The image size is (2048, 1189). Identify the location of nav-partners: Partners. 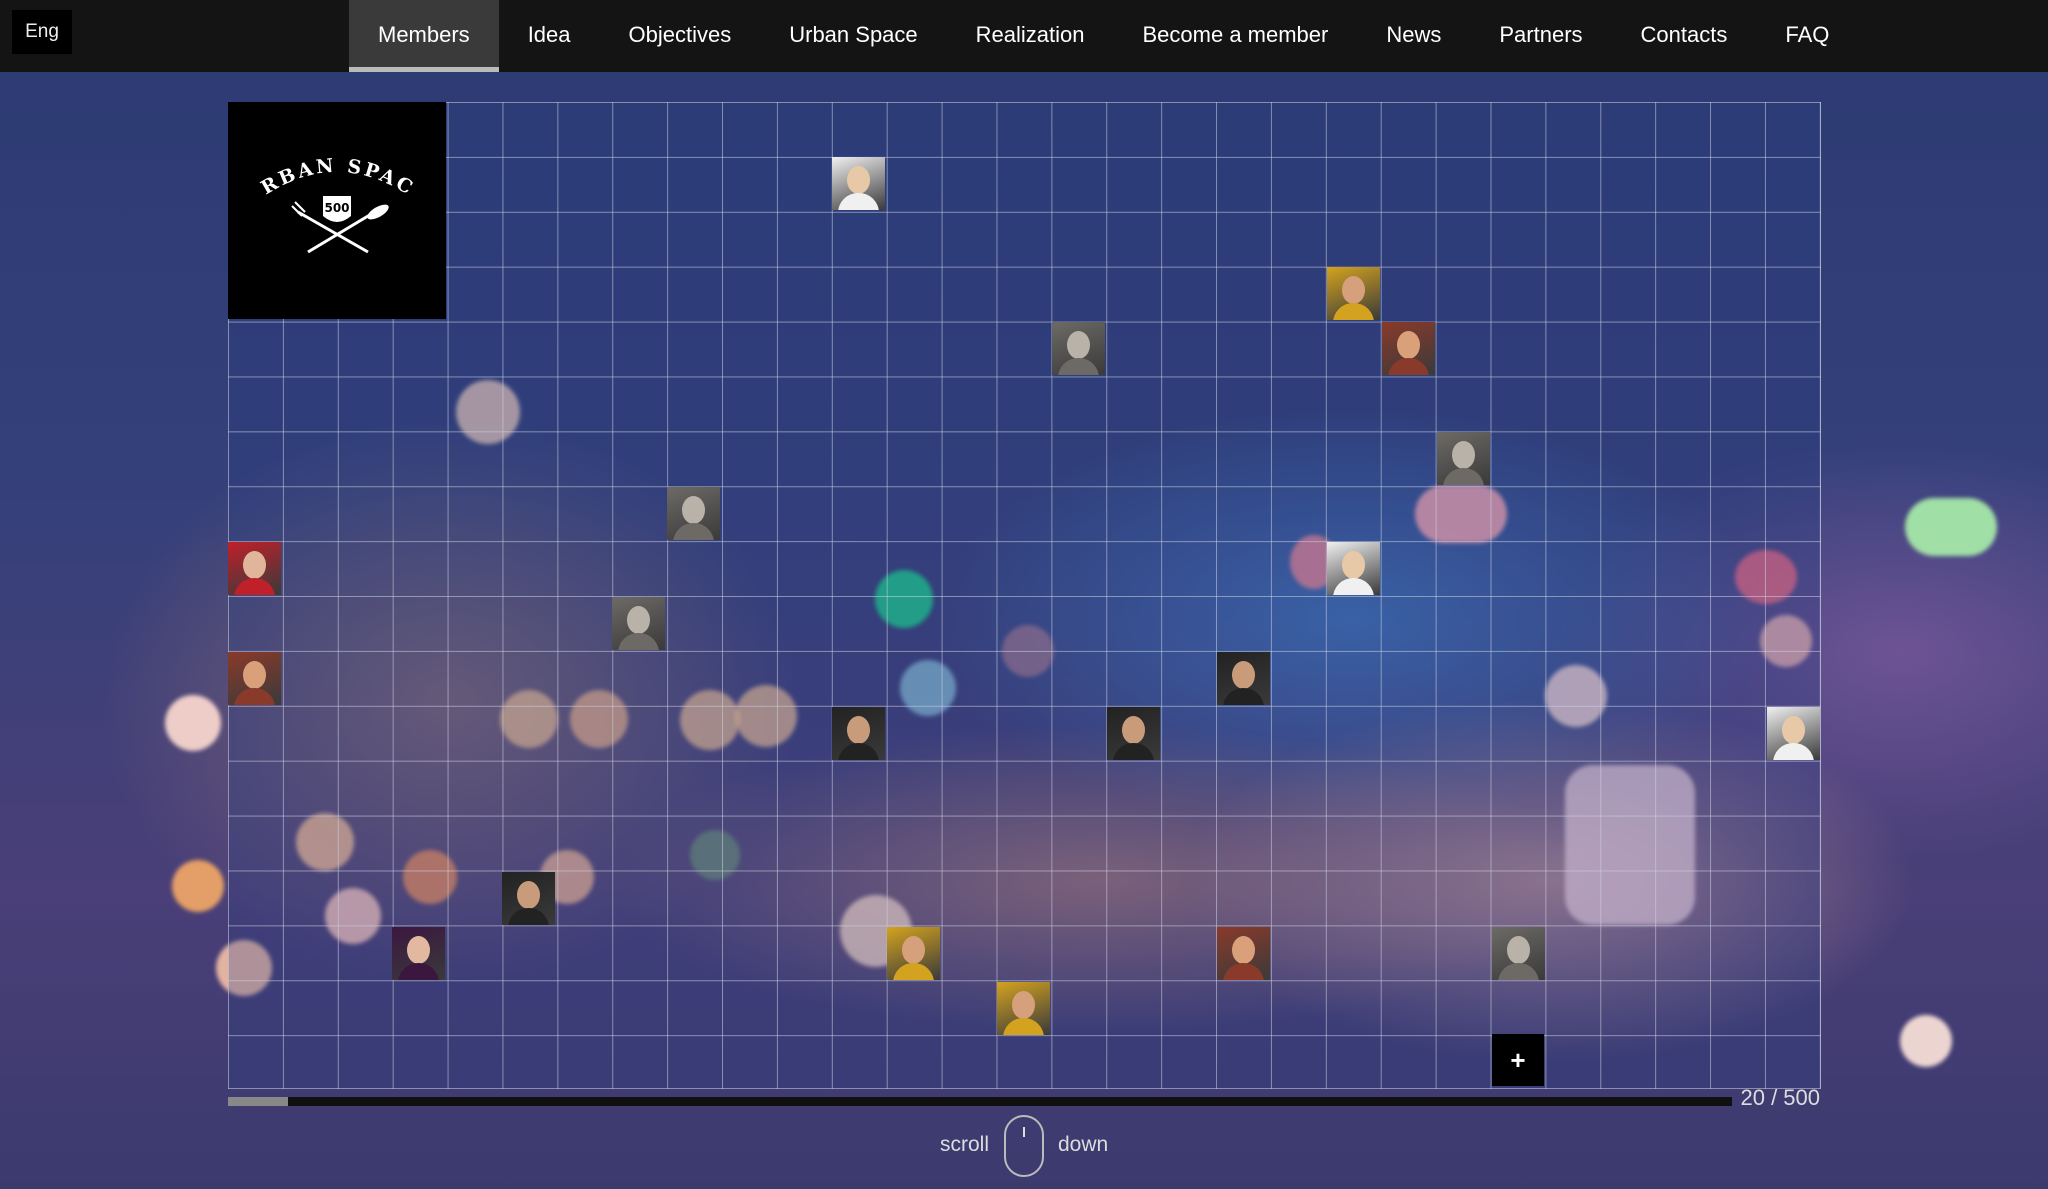
(1540, 36).